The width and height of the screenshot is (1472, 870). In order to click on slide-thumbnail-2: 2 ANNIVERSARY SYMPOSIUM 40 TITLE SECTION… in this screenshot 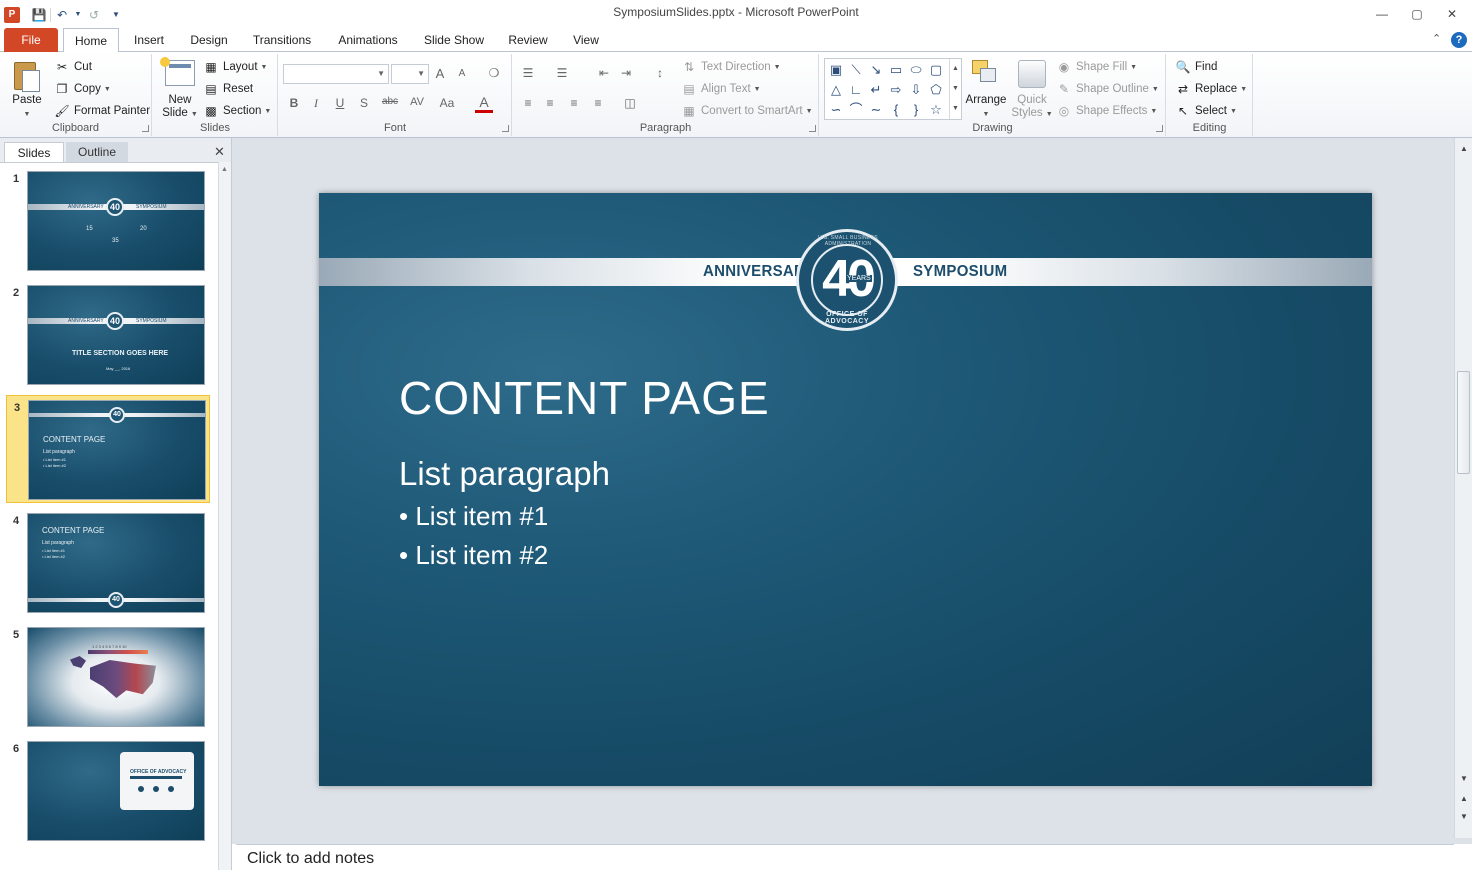, I will do `click(108, 335)`.